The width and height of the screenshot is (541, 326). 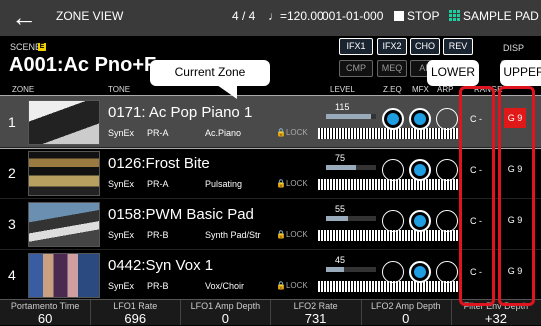 I want to click on level-value: 45, so click(x=340, y=260).